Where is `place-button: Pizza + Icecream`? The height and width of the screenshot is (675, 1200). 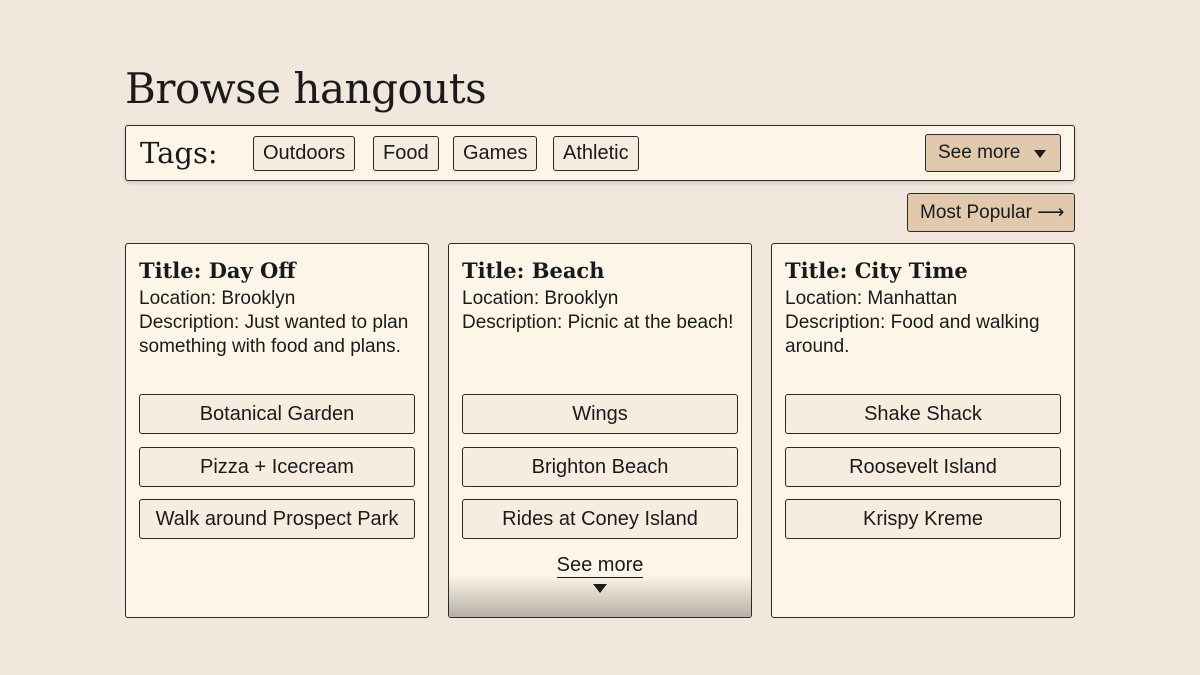
place-button: Pizza + Icecream is located at coordinates (277, 467).